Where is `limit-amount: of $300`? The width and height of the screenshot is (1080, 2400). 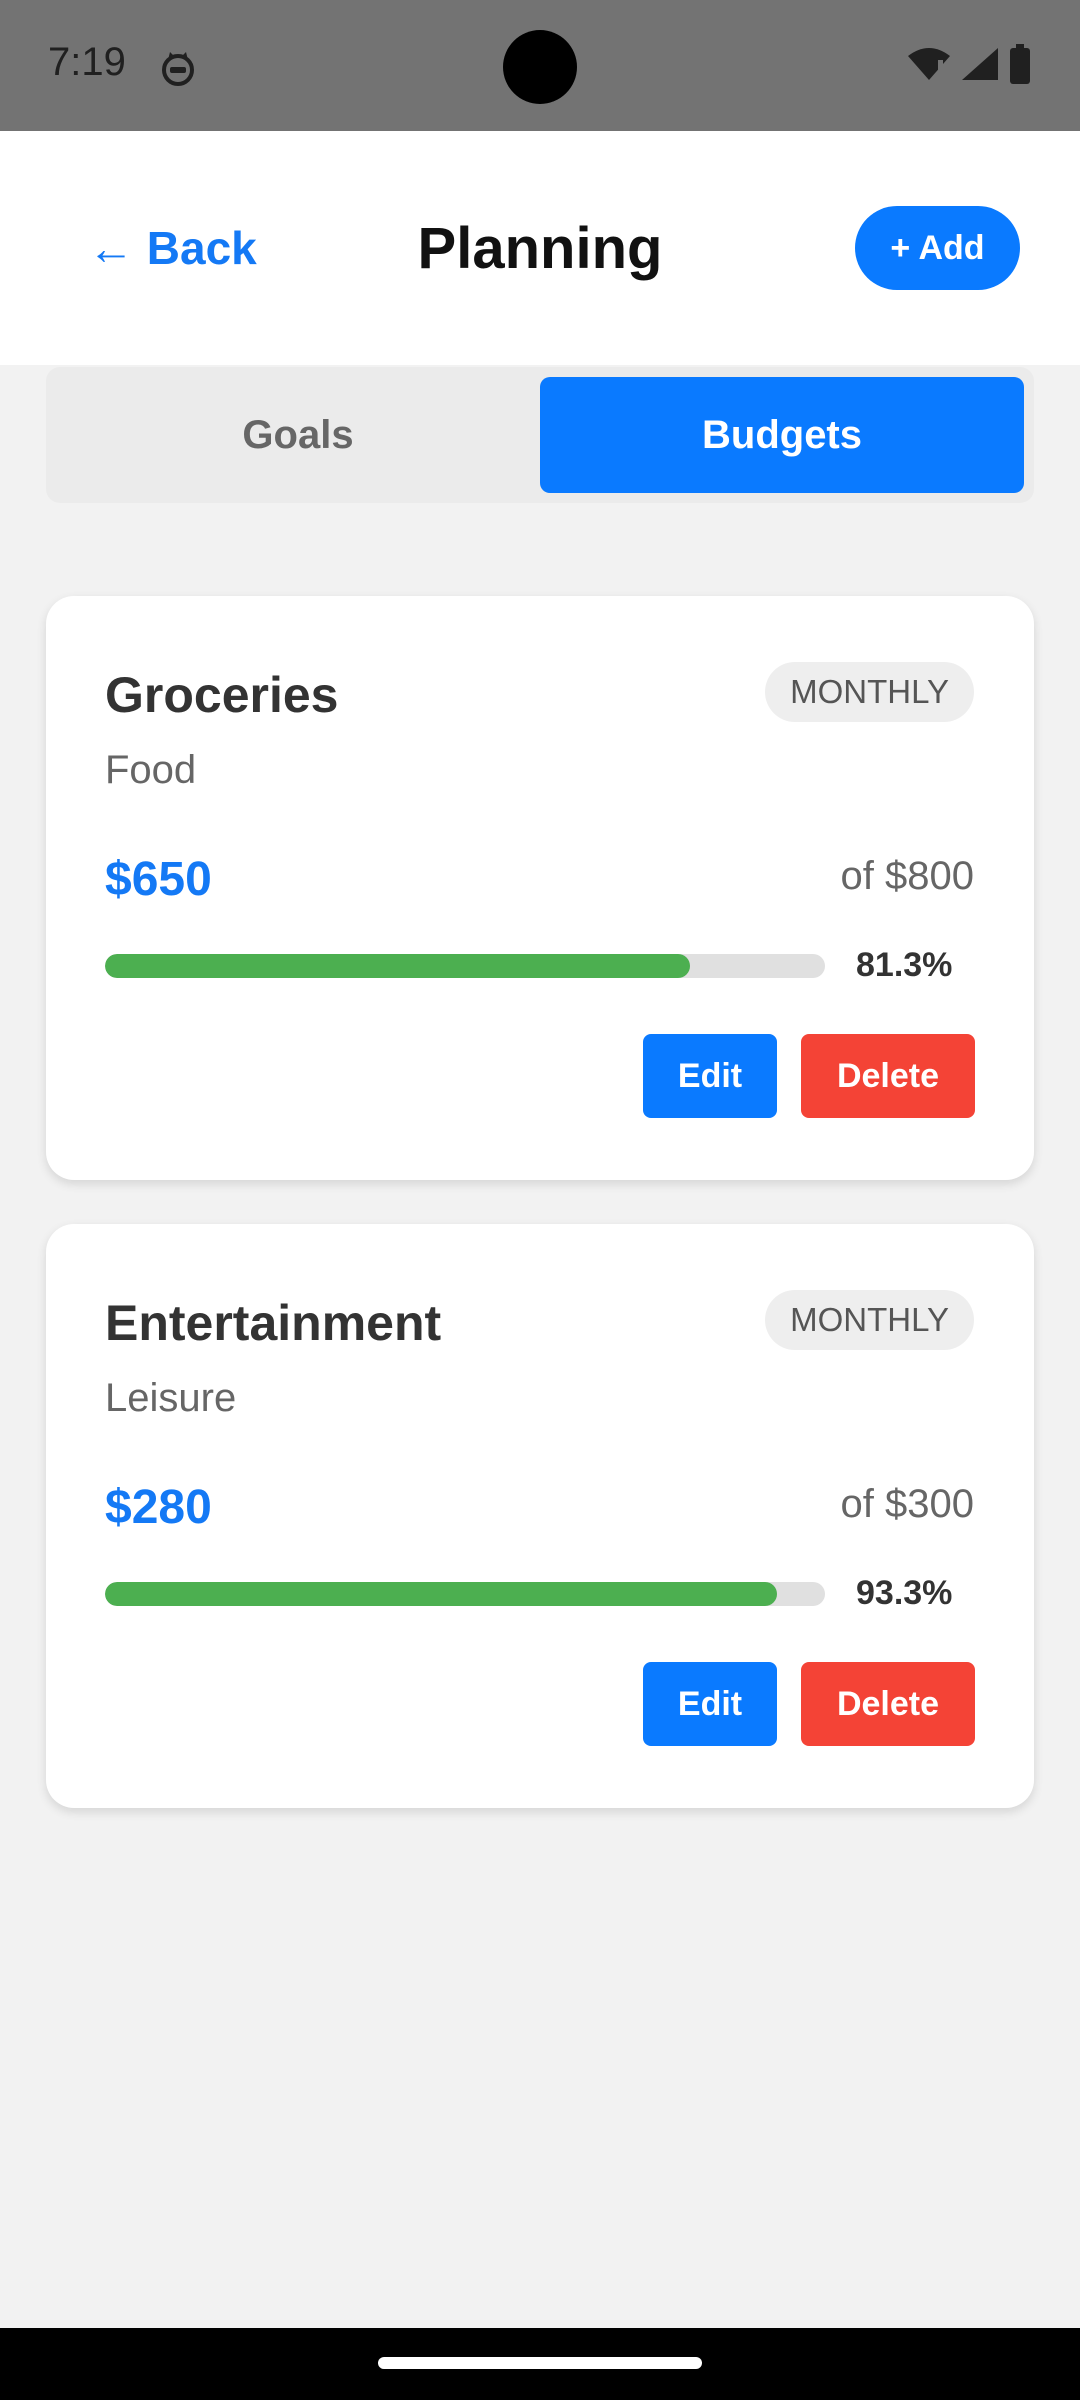
limit-amount: of $300 is located at coordinates (907, 1504).